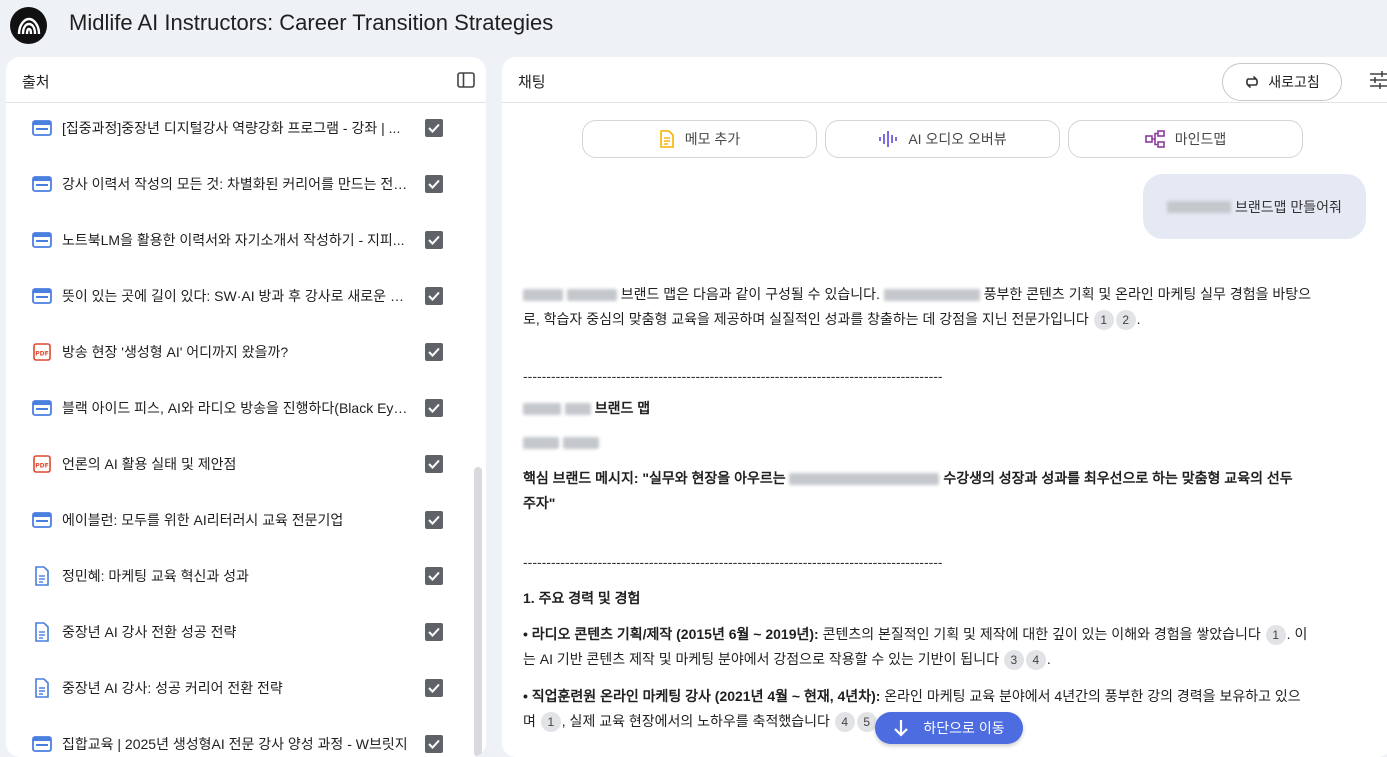 The height and width of the screenshot is (757, 1387). What do you see at coordinates (1282, 82) in the screenshot?
I see `refresh-button: 새로고침` at bounding box center [1282, 82].